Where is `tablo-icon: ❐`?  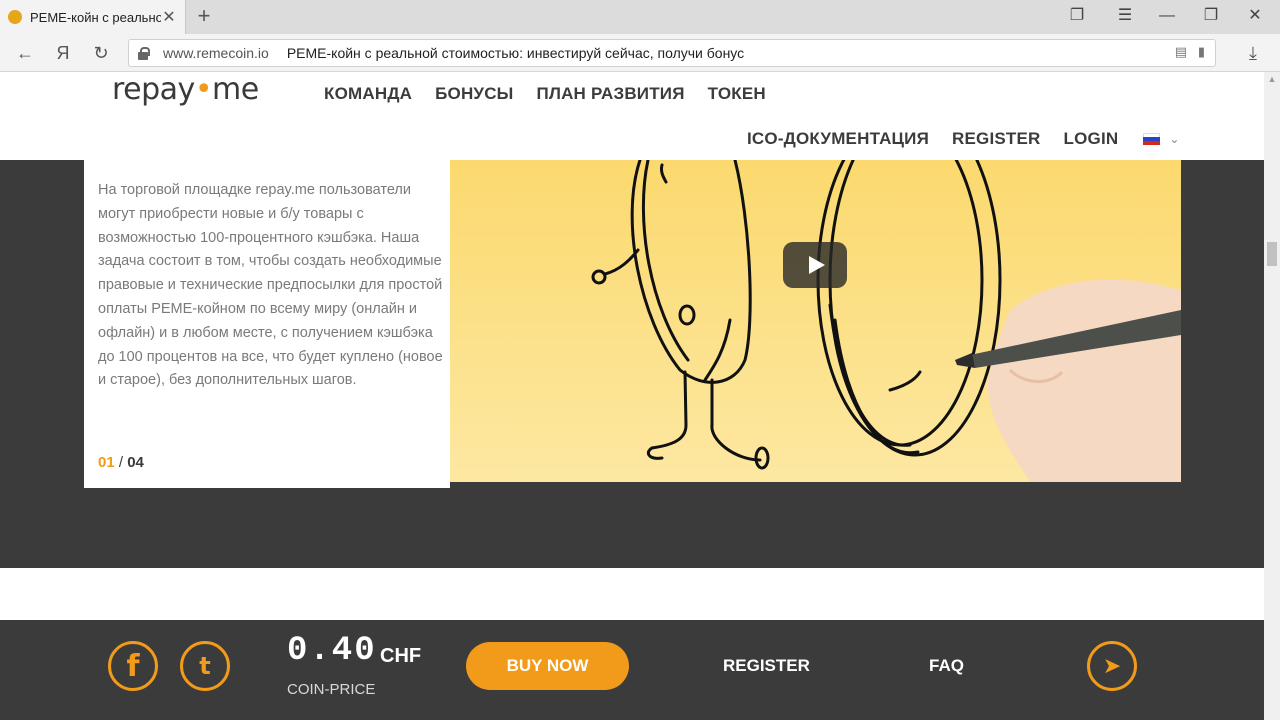 tablo-icon: ❐ is located at coordinates (1077, 16).